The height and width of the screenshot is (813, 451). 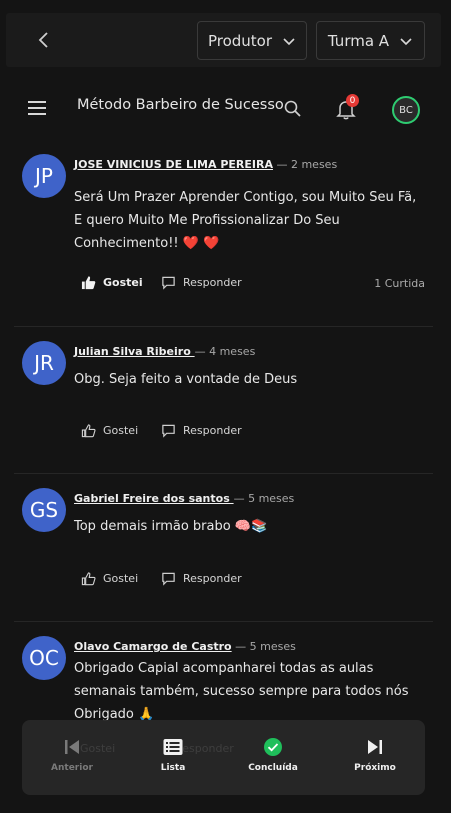 What do you see at coordinates (293, 109) in the screenshot?
I see `search-icon` at bounding box center [293, 109].